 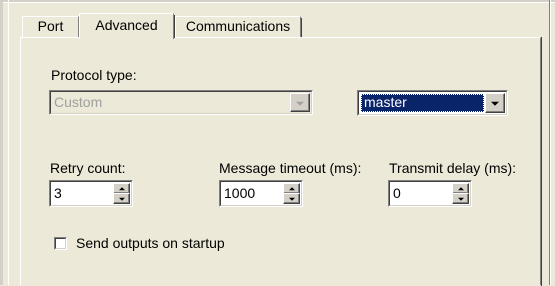 What do you see at coordinates (58, 193) in the screenshot?
I see `retry-count-value: 3` at bounding box center [58, 193].